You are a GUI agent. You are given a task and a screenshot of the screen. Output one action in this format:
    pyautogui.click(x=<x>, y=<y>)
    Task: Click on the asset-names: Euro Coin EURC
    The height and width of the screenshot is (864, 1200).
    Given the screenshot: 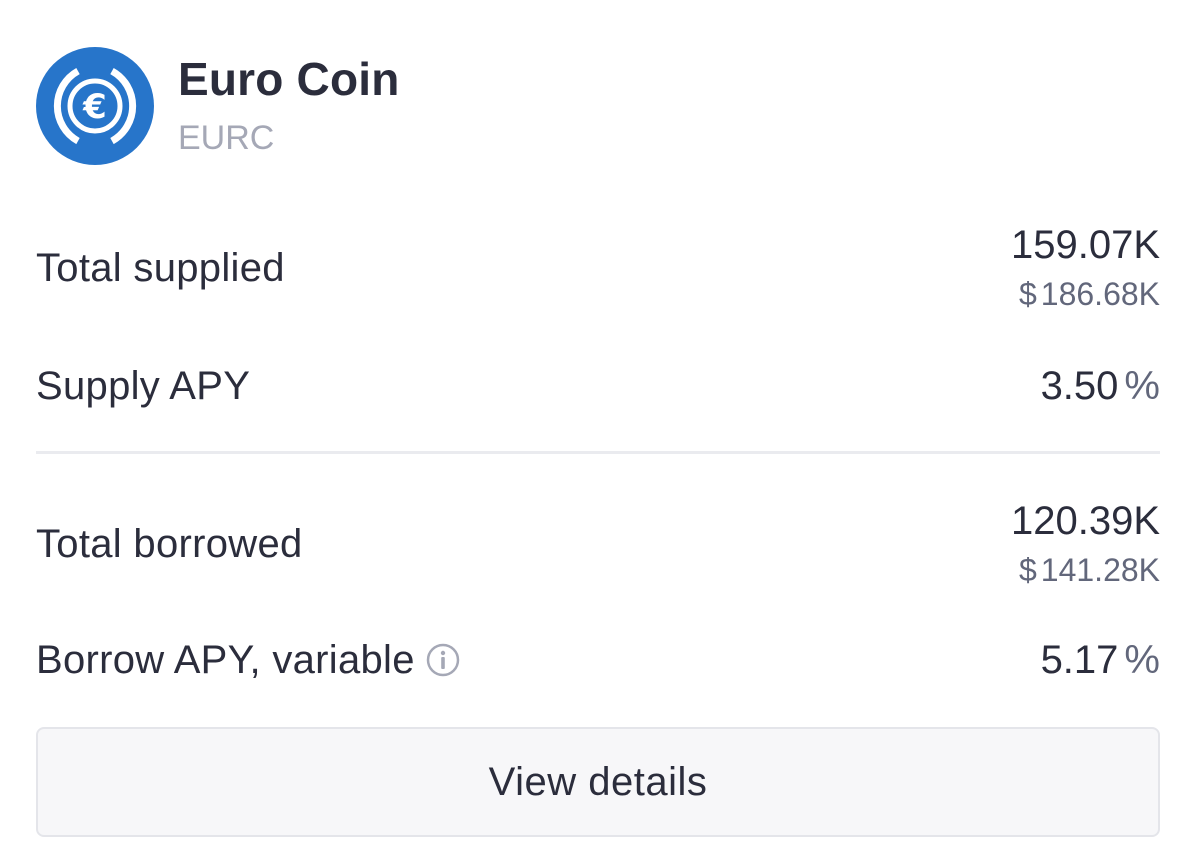 What is the action you would take?
    pyautogui.click(x=289, y=106)
    